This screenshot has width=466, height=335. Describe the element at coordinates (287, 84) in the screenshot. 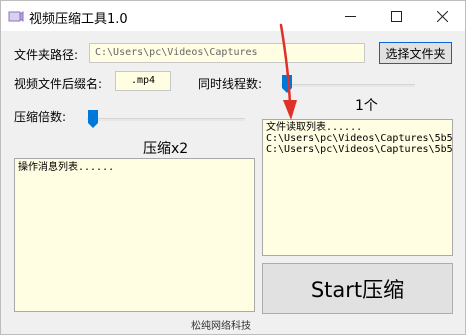

I see `threads-slider-thumb` at that location.